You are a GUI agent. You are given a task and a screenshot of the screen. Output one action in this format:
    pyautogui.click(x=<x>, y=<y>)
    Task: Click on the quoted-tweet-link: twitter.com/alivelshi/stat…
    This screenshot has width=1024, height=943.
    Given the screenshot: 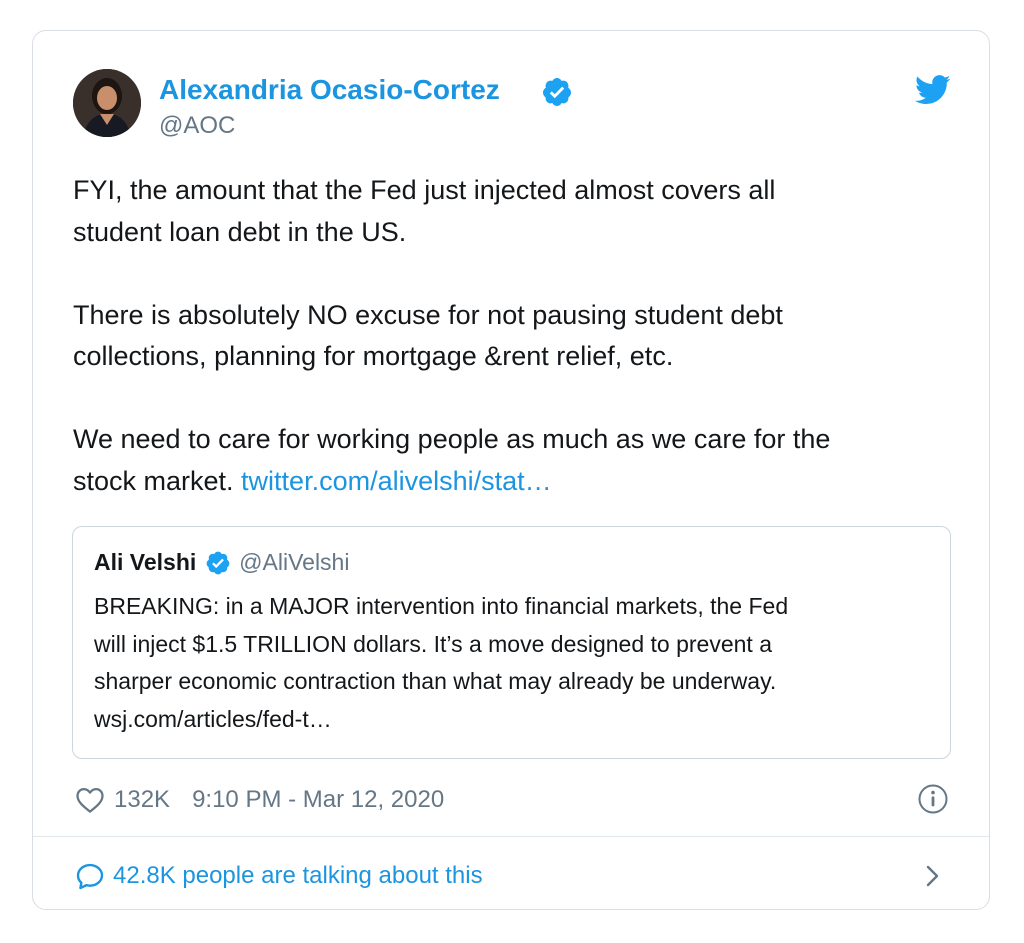 What is the action you would take?
    pyautogui.click(x=396, y=481)
    